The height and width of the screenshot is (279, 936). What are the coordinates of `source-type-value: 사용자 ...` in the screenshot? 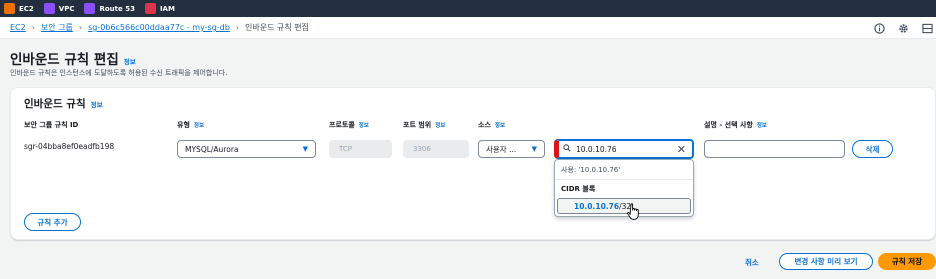 It's located at (501, 149).